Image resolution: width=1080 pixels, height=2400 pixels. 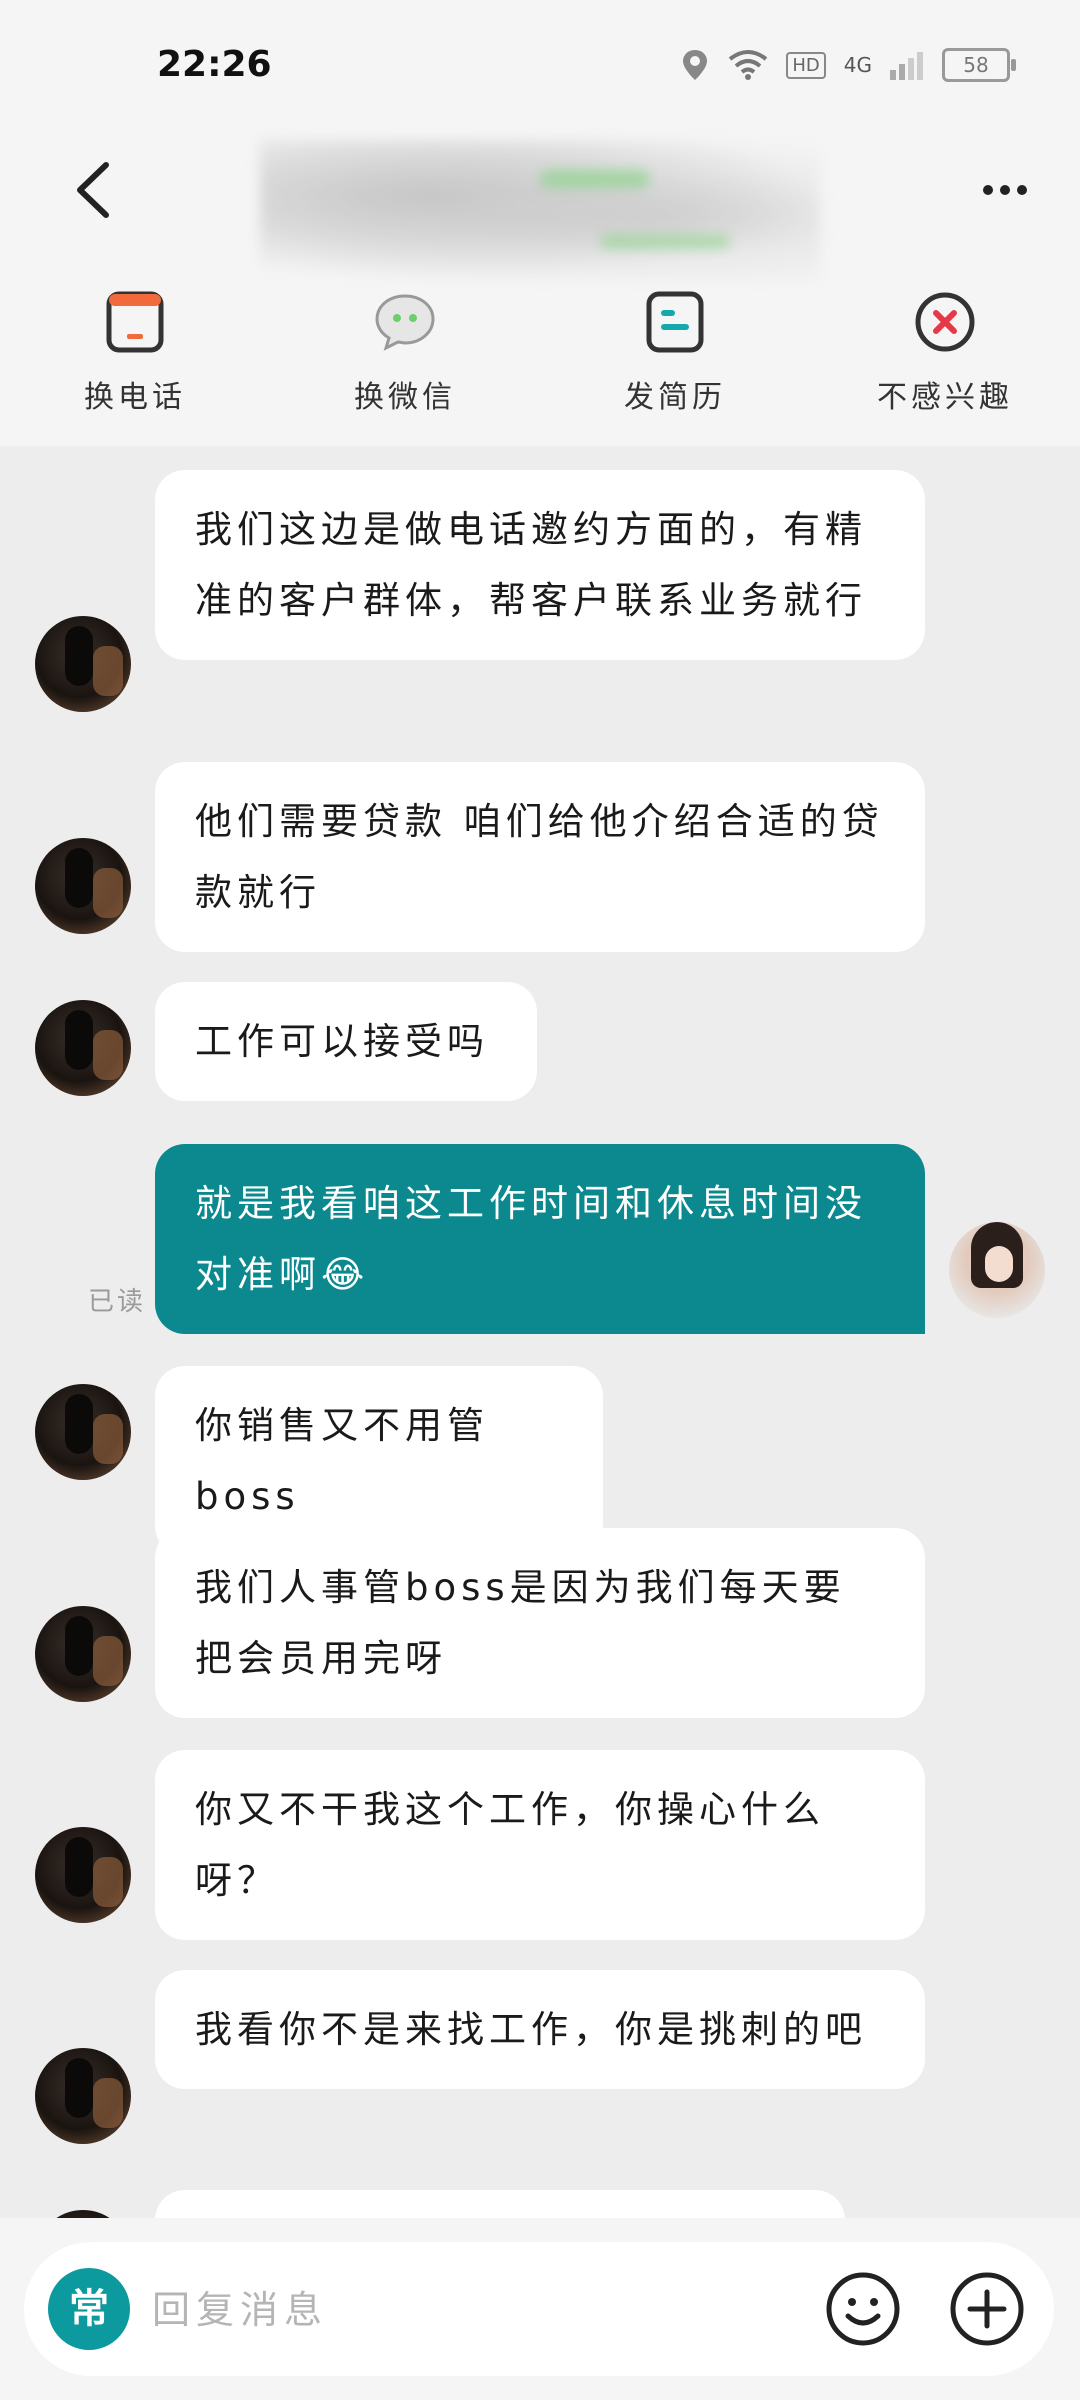 What do you see at coordinates (748, 65) in the screenshot?
I see `wifi-icon` at bounding box center [748, 65].